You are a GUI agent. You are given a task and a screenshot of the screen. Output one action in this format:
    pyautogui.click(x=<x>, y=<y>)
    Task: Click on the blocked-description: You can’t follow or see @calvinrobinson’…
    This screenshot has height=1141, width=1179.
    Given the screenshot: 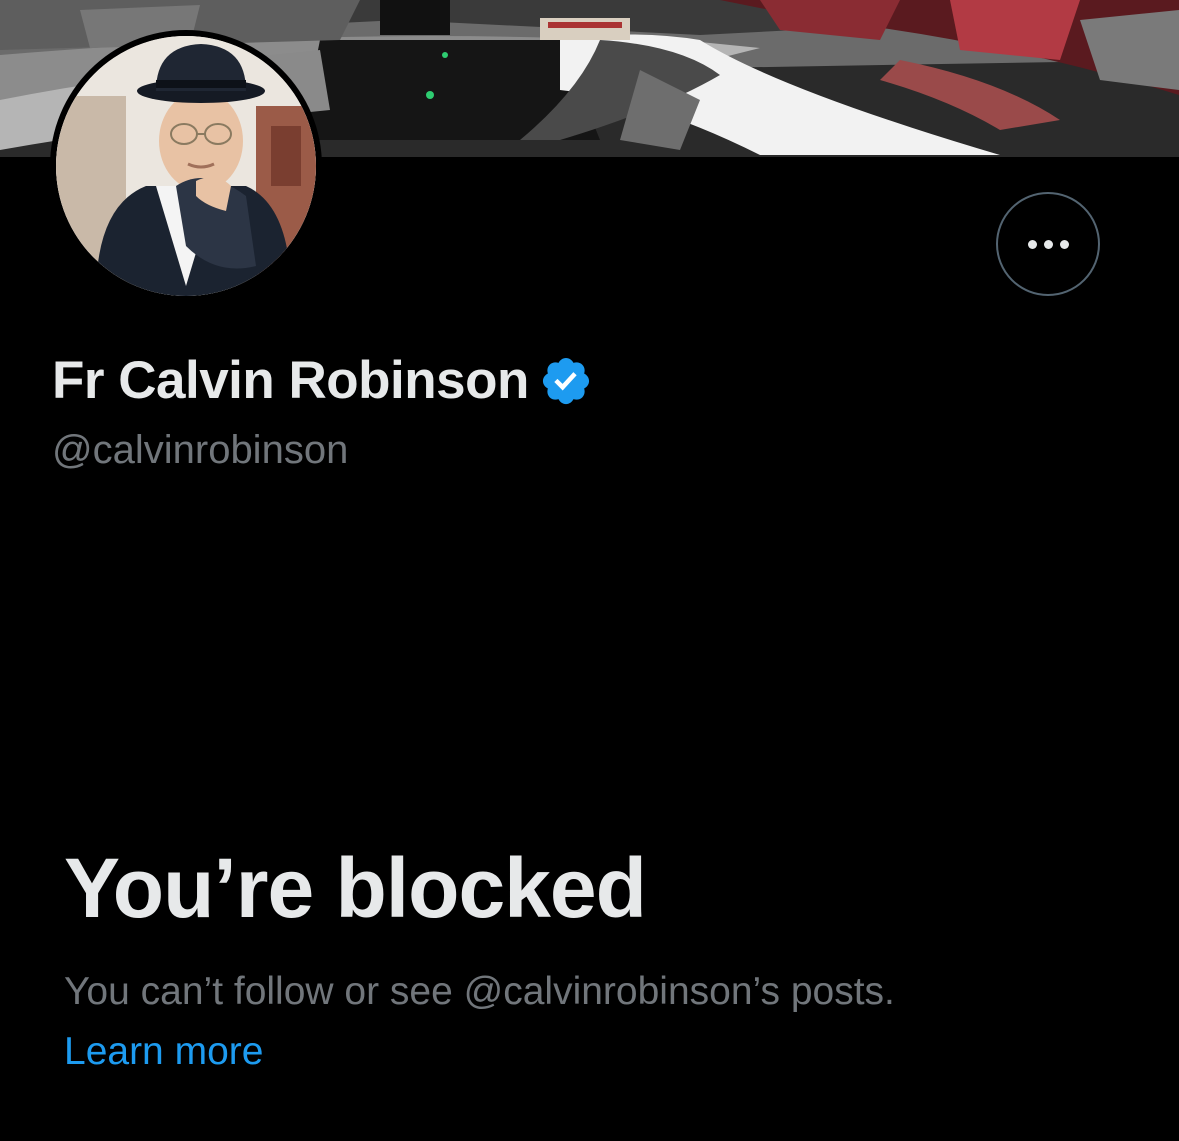 What is the action you would take?
    pyautogui.click(x=479, y=991)
    